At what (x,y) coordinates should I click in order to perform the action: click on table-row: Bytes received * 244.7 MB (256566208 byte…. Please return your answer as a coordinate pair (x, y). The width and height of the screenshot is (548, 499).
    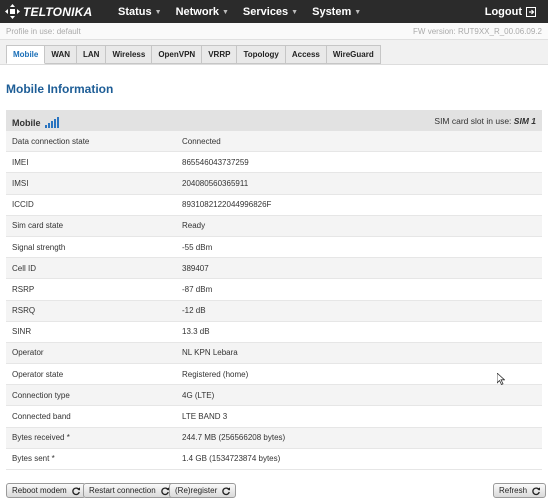
    Looking at the image, I should click on (274, 438).